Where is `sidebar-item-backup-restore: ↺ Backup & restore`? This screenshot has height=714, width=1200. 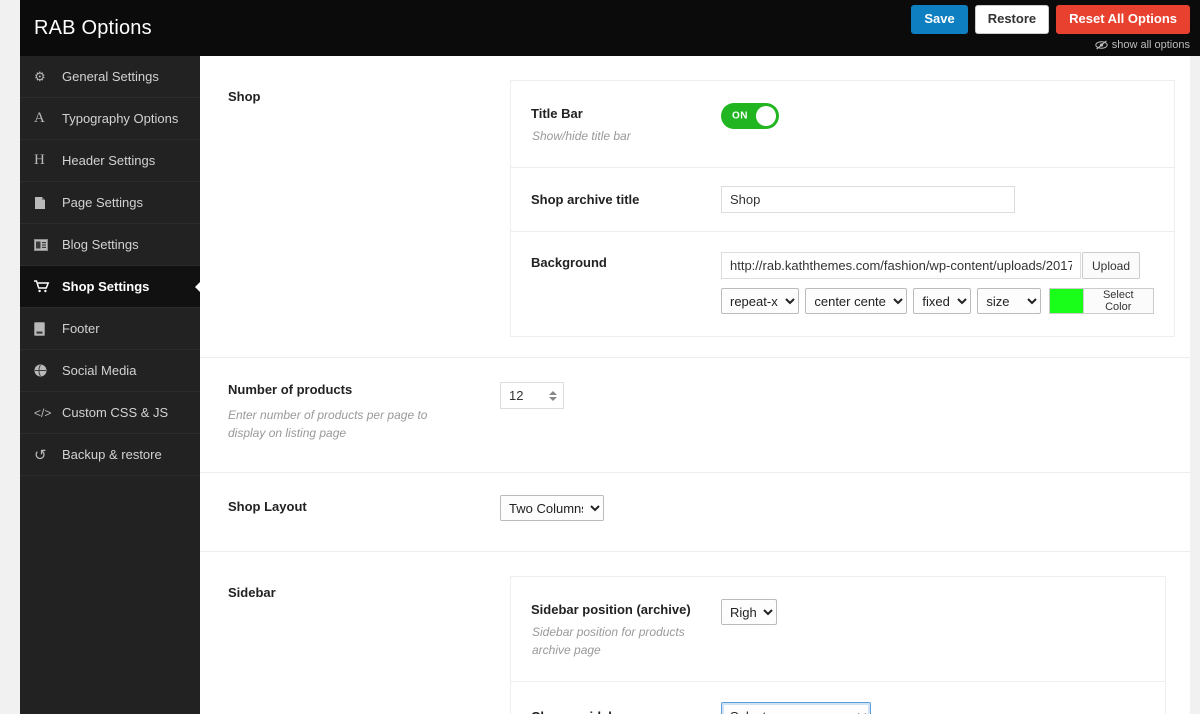 sidebar-item-backup-restore: ↺ Backup & restore is located at coordinates (110, 455).